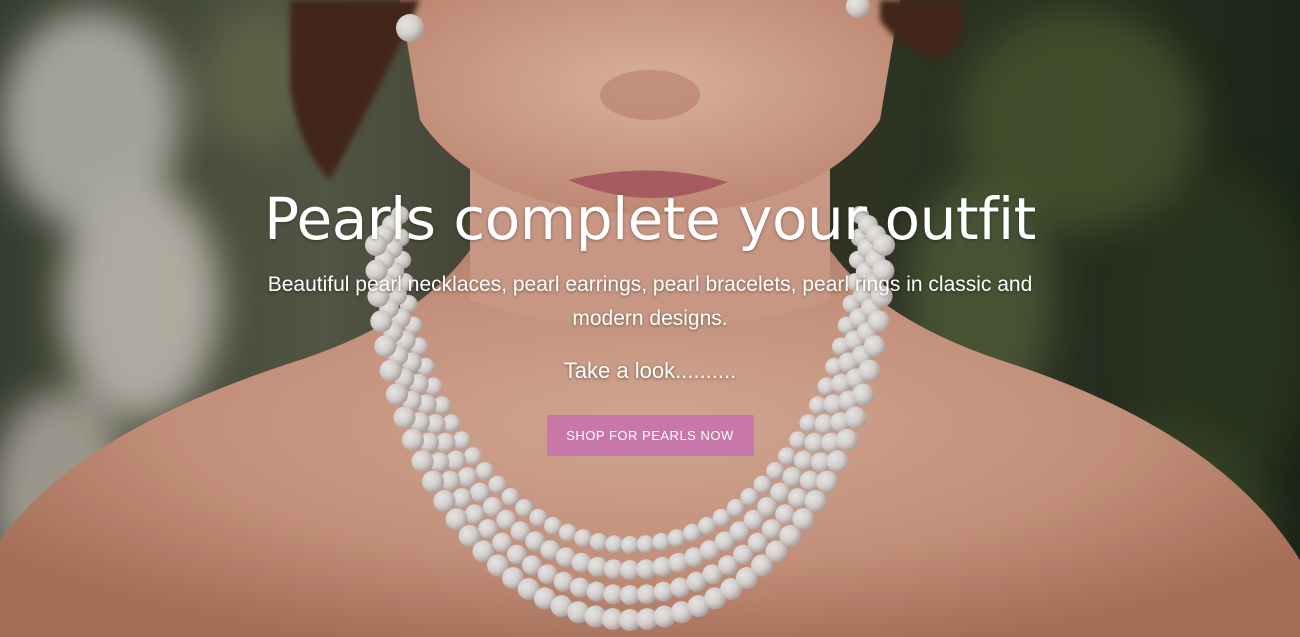  What do you see at coordinates (650, 219) in the screenshot?
I see `hero-title: Pearls complete your outfit` at bounding box center [650, 219].